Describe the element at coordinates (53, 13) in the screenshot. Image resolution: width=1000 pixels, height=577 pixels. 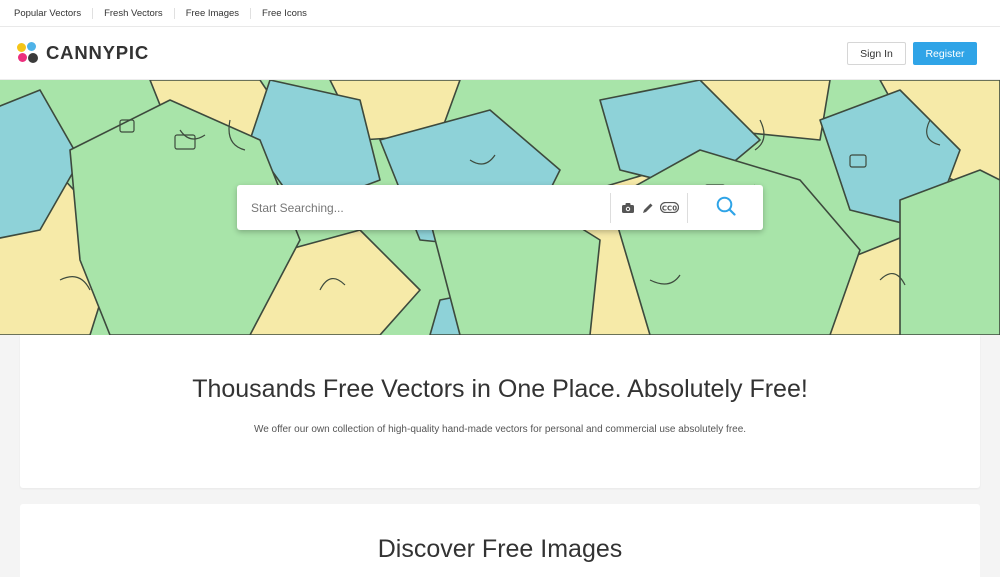
I see `nav-popular-vectors: Popular Vectors` at that location.